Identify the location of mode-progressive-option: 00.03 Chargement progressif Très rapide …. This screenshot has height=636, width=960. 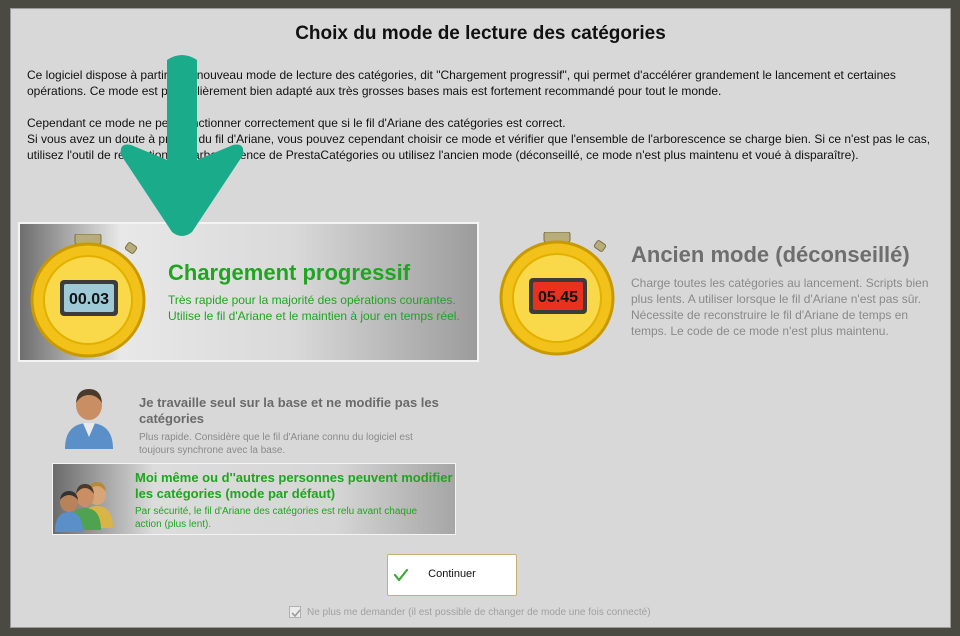
(248, 292).